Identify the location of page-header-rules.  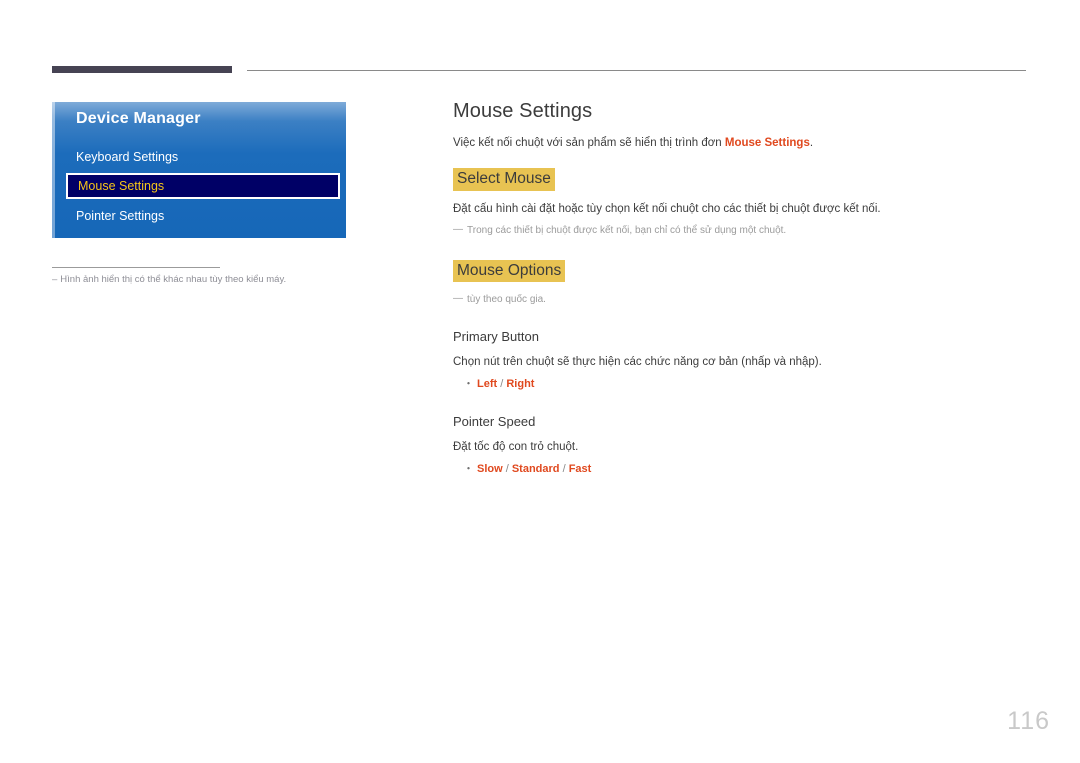
(540, 45).